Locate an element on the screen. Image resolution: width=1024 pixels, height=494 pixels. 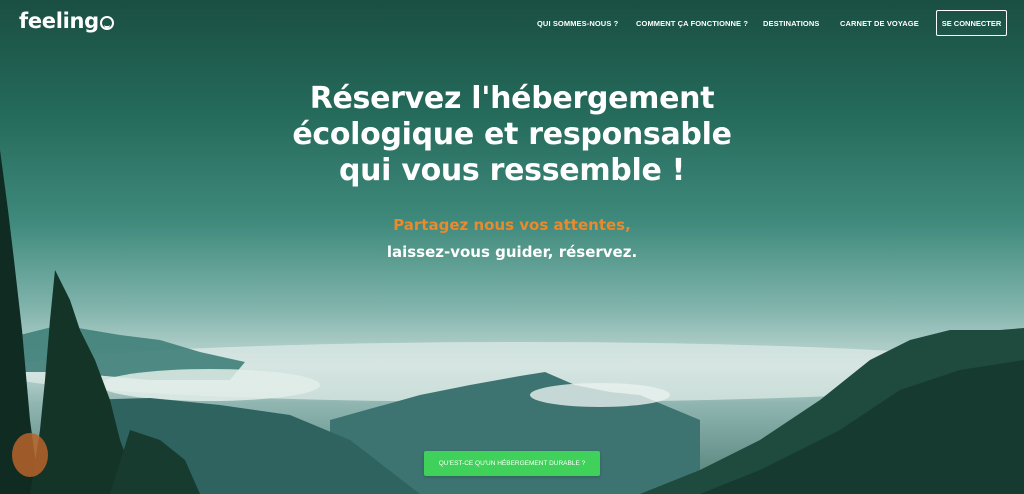
nav-item-about: QUI SOMMES-NOUS ? is located at coordinates (577, 23).